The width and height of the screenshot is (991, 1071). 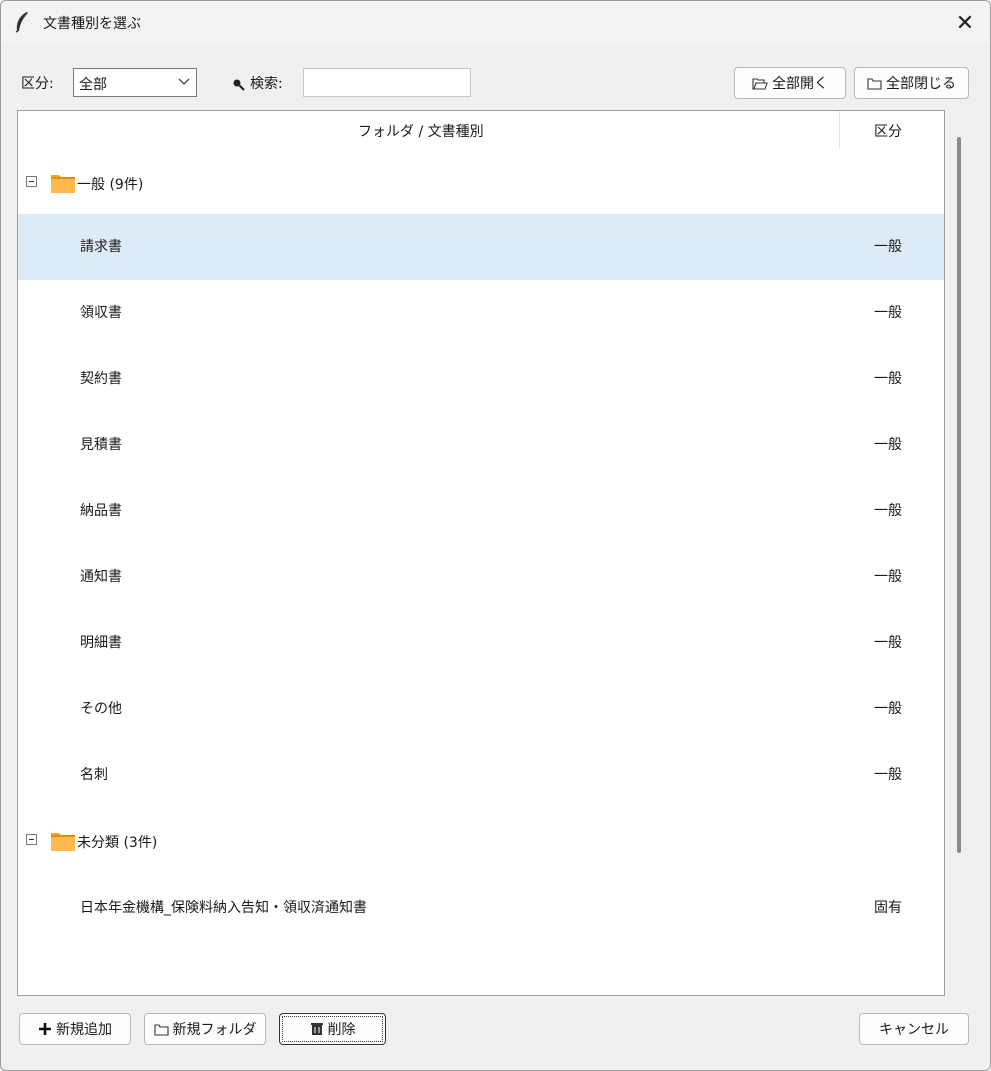 I want to click on doc-type-name: 通知書, so click(x=101, y=577).